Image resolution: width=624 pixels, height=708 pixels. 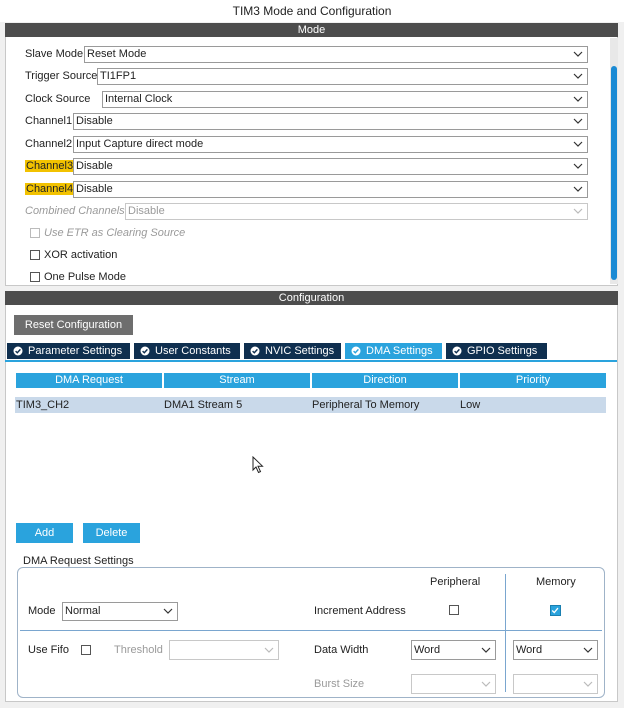 I want to click on threshold-label: Threshold, so click(x=138, y=650).